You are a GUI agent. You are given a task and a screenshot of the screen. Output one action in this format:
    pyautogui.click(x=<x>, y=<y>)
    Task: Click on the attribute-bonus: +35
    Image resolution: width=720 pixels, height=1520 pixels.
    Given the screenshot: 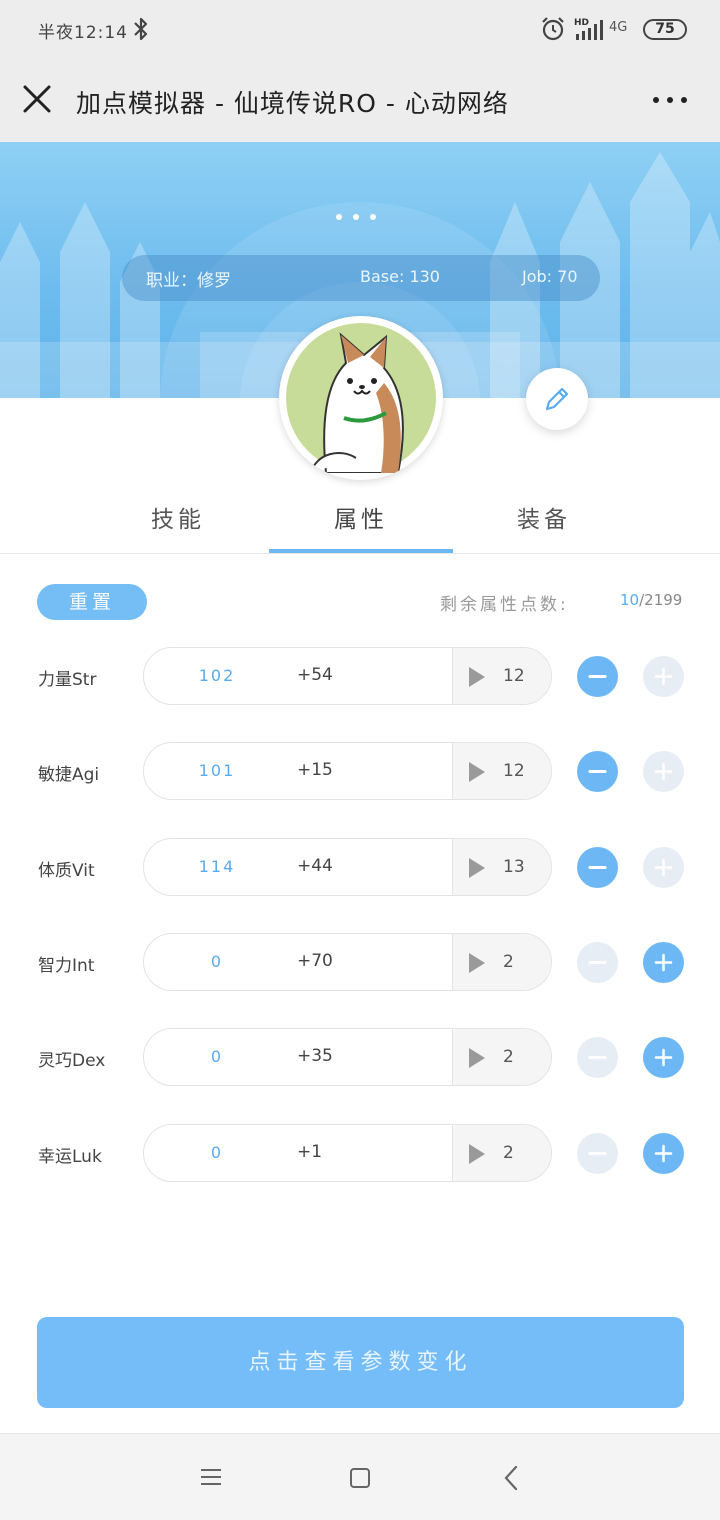 What is the action you would take?
    pyautogui.click(x=315, y=1056)
    